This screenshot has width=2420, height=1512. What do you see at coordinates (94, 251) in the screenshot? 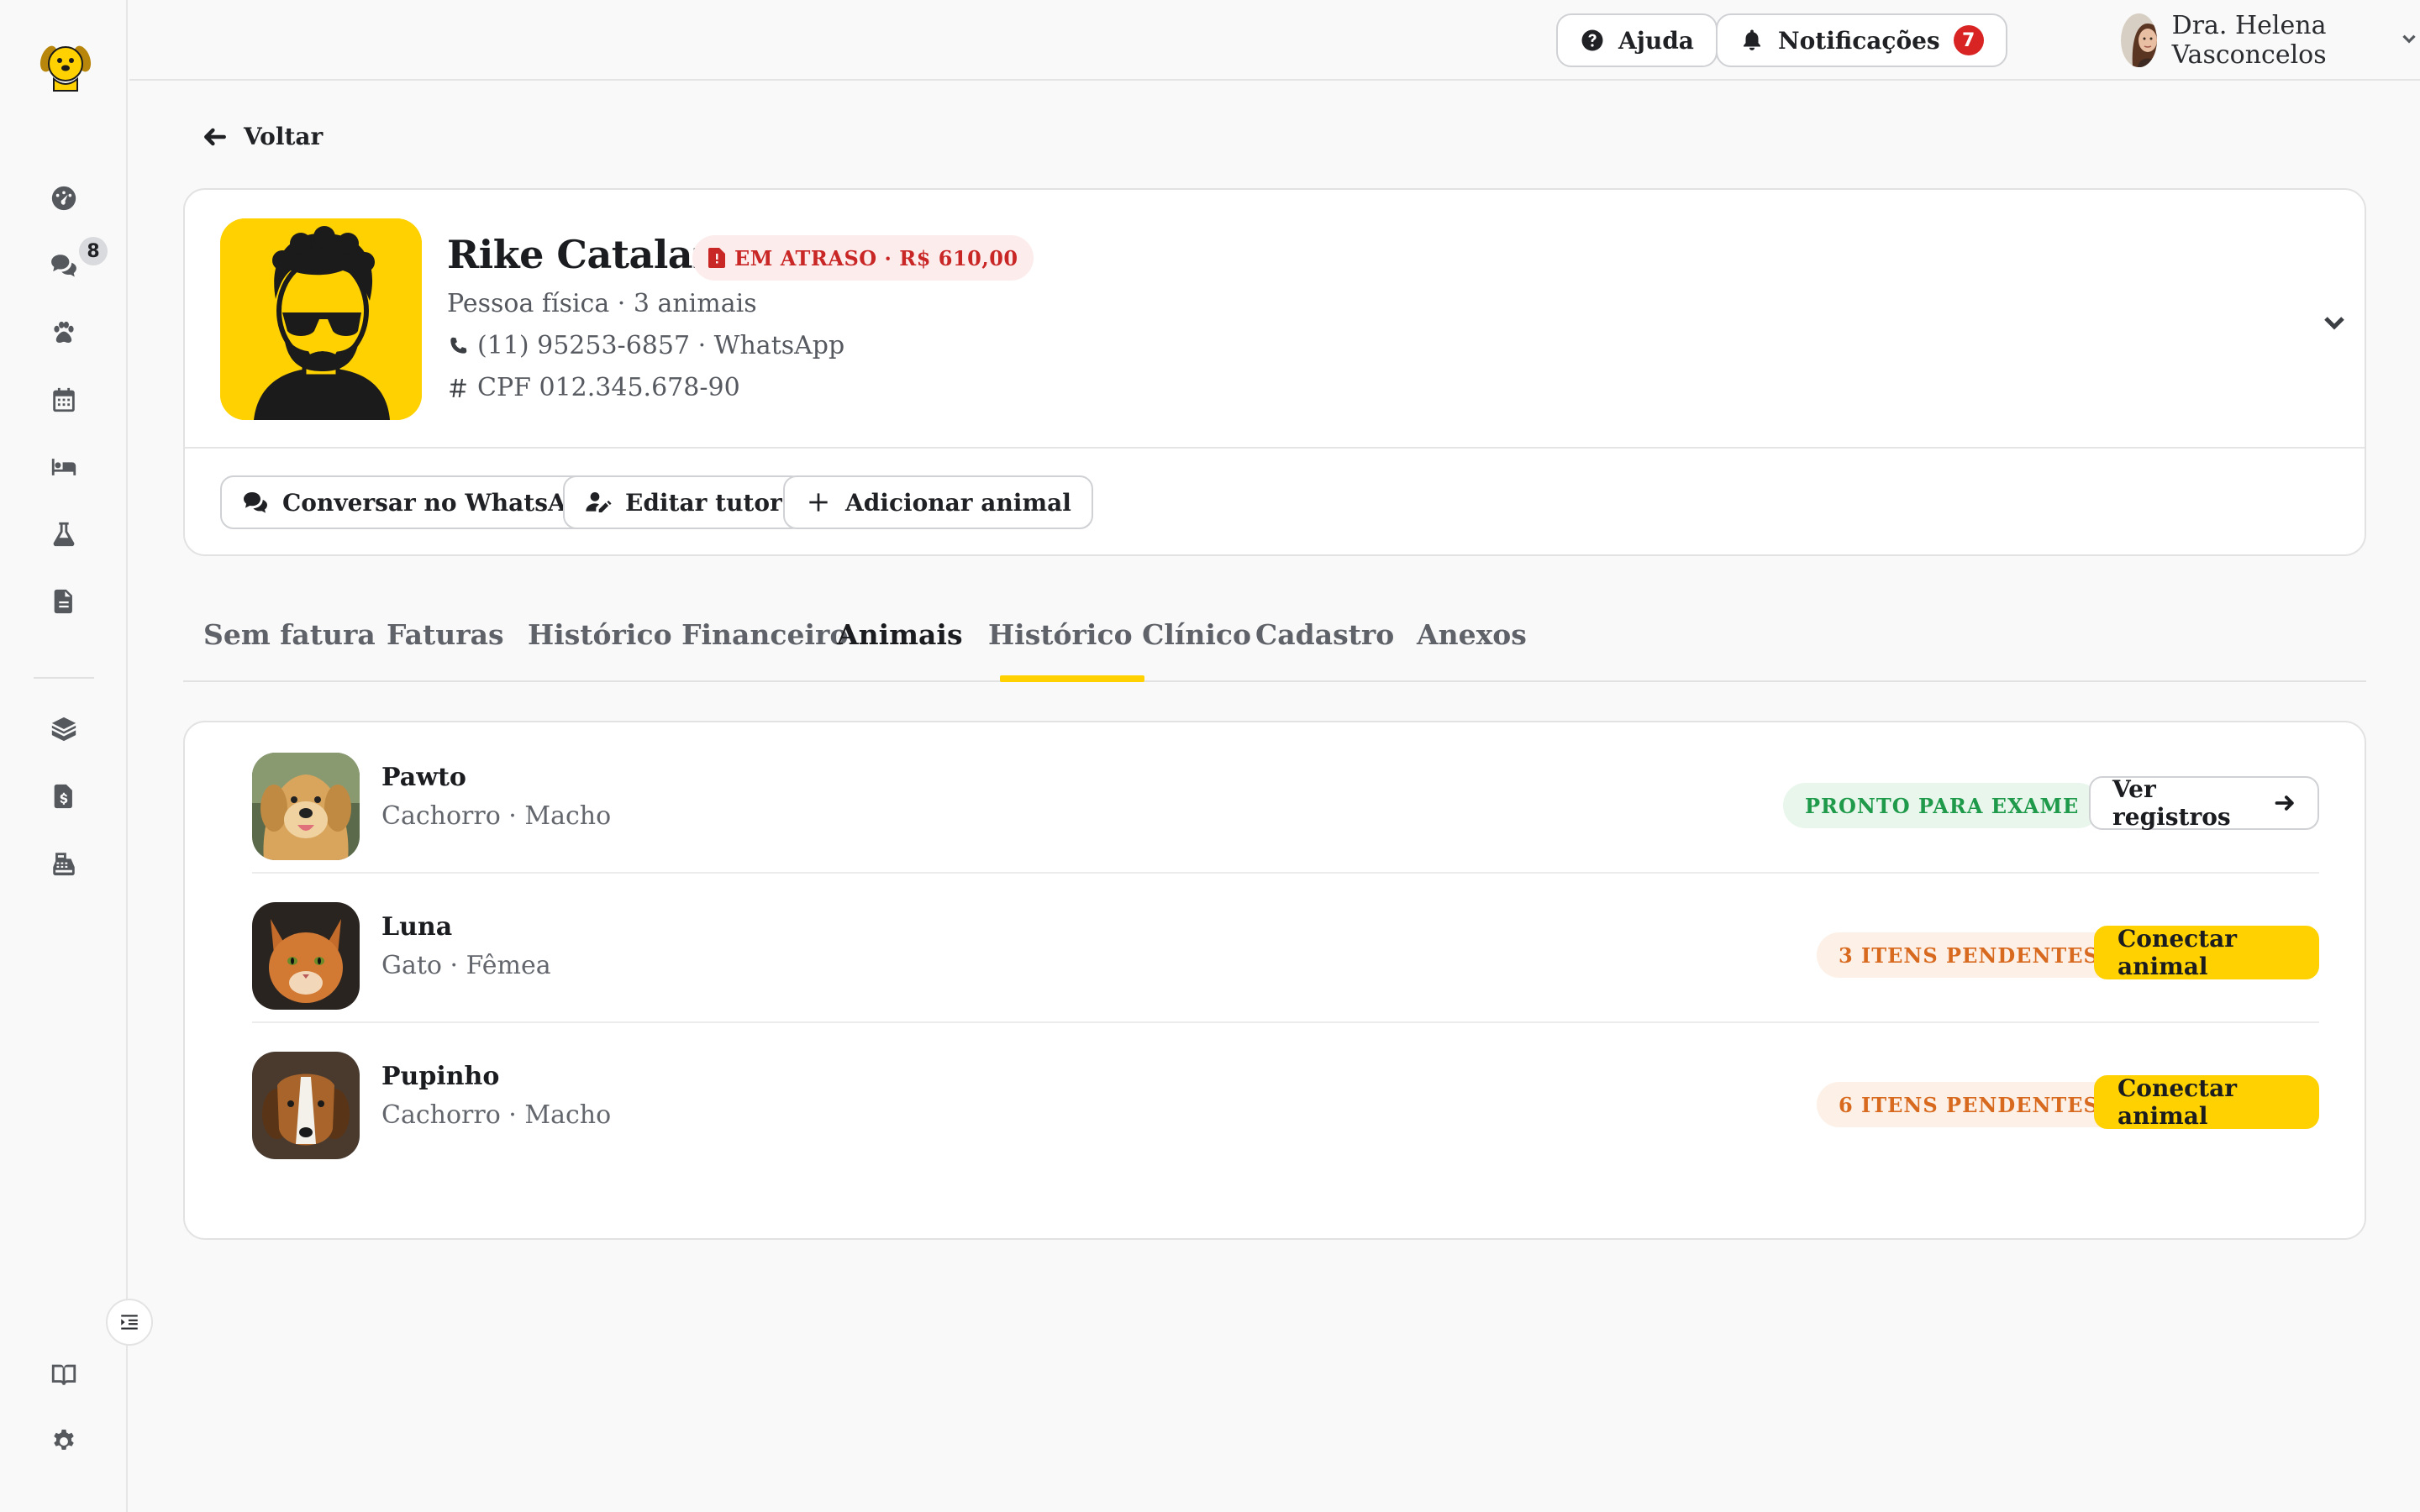
I see `chat-badge: 8` at bounding box center [94, 251].